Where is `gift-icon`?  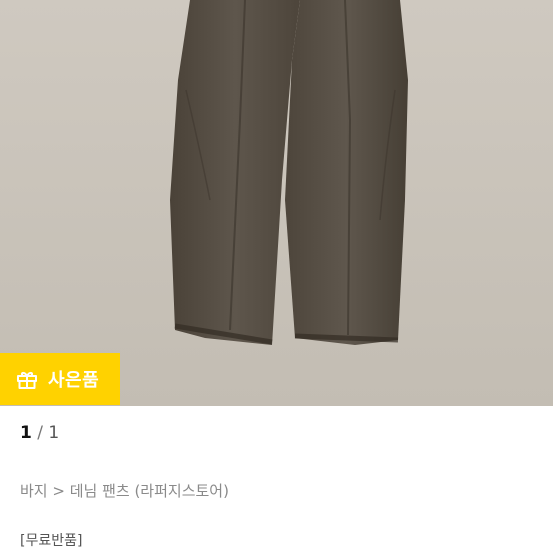 gift-icon is located at coordinates (27, 379).